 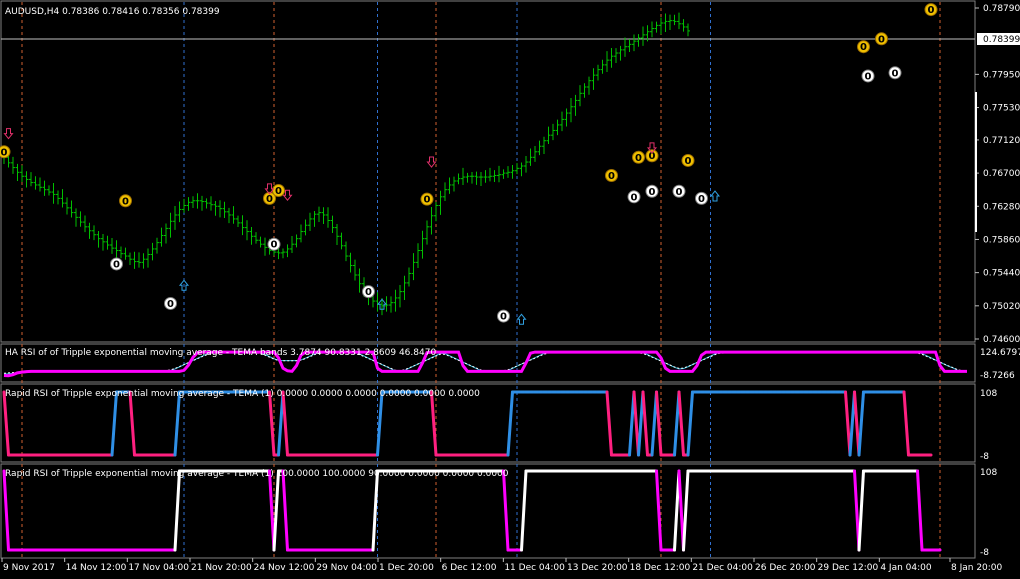 What do you see at coordinates (284, 568) in the screenshot?
I see `time-tick-label: 24 Nov 12:00` at bounding box center [284, 568].